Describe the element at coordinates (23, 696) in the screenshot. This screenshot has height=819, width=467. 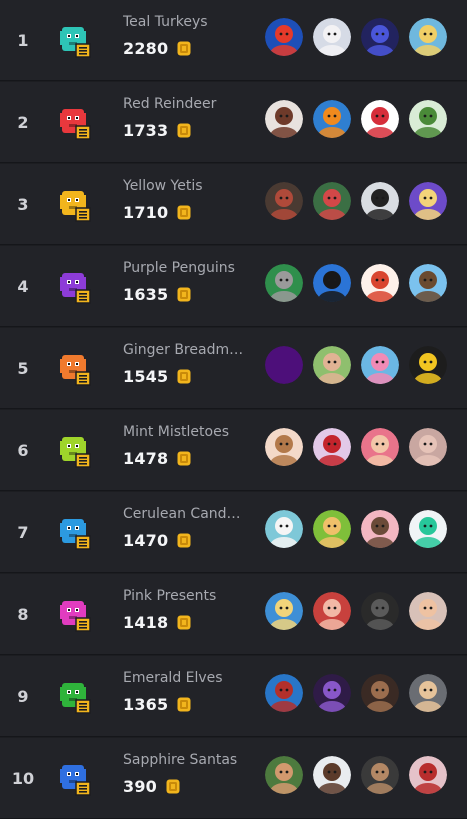
I see `team-rank: 9` at that location.